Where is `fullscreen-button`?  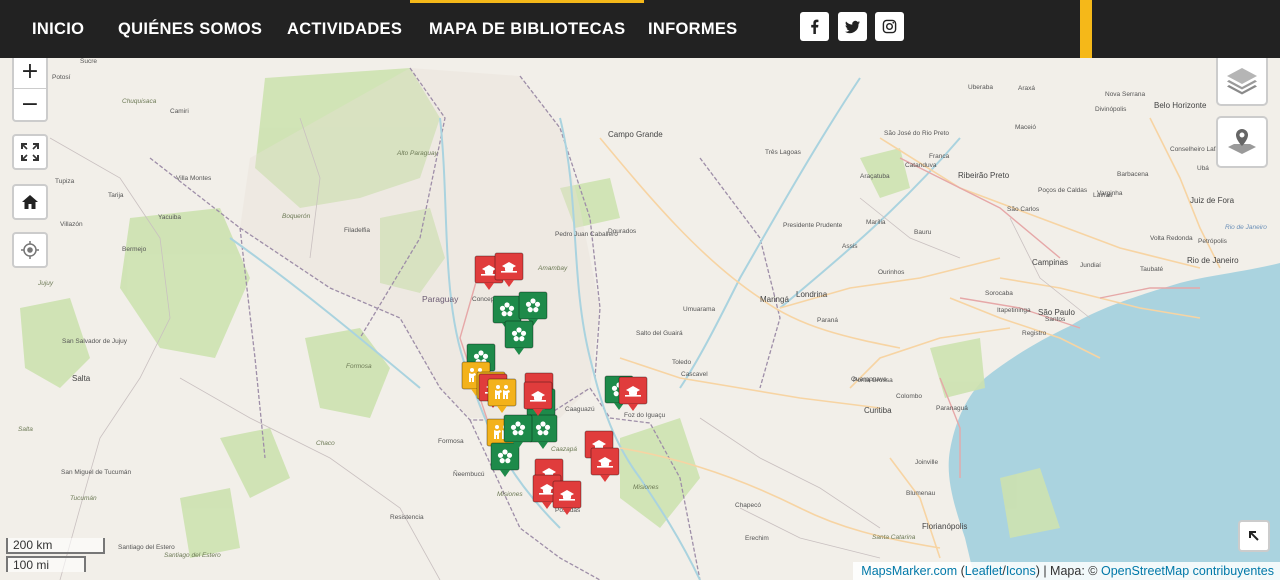
fullscreen-button is located at coordinates (30, 152).